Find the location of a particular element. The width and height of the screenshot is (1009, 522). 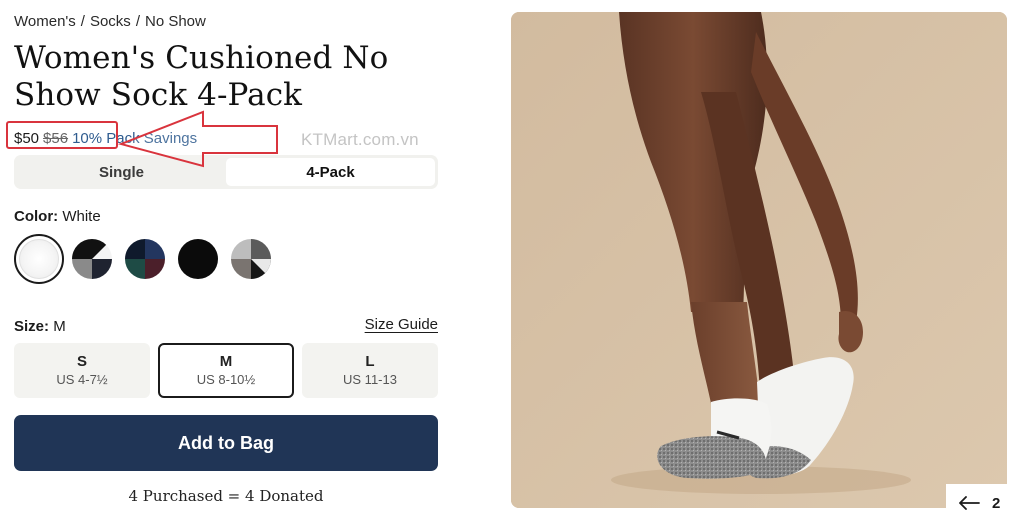

pack-toggle: Single 4-Pack is located at coordinates (226, 172).